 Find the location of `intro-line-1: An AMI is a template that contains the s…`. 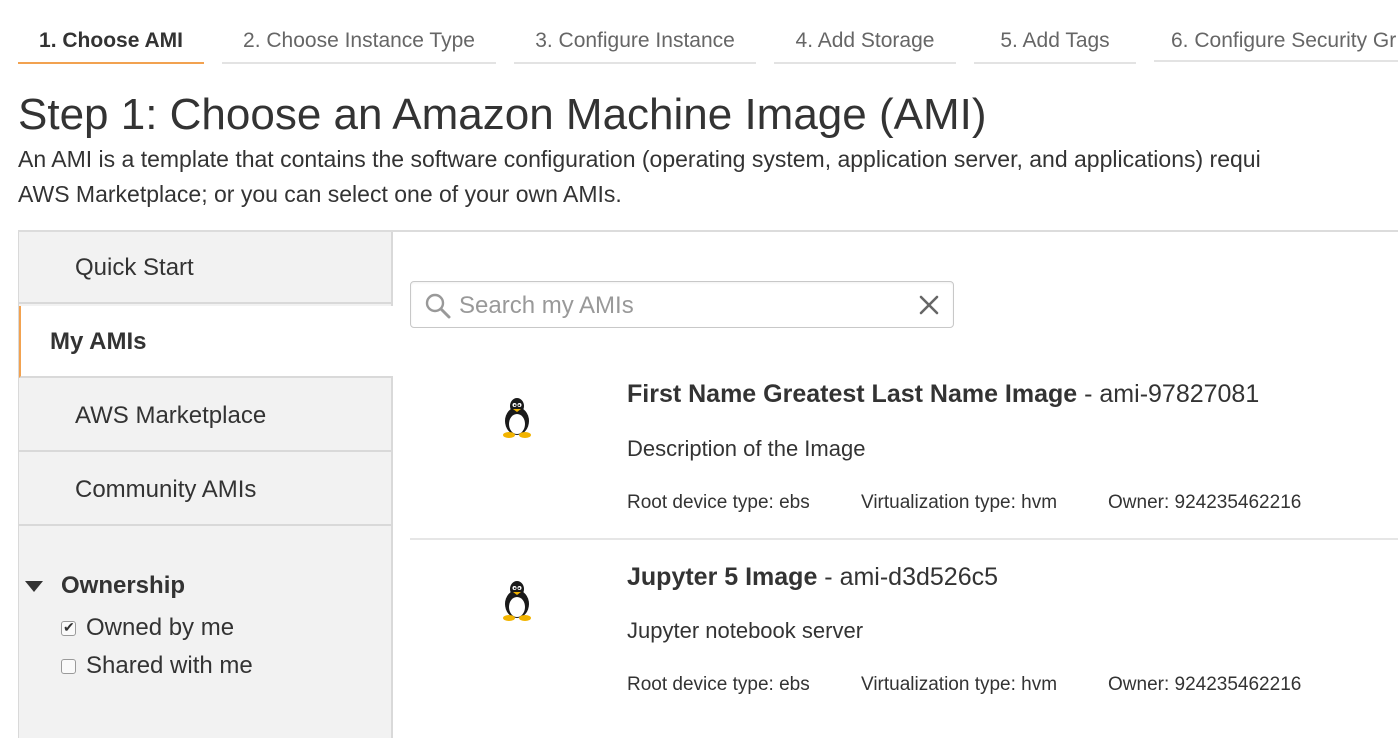

intro-line-1: An AMI is a template that contains the s… is located at coordinates (639, 159).